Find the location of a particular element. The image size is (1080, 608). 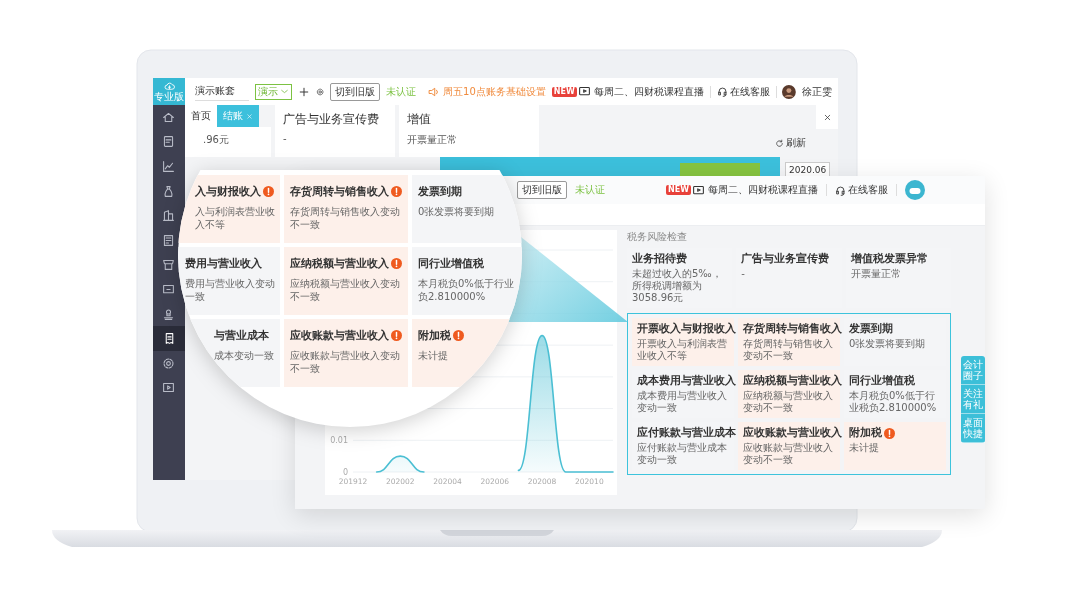

card-title: 应付账款与营业成本 is located at coordinates (686, 433).